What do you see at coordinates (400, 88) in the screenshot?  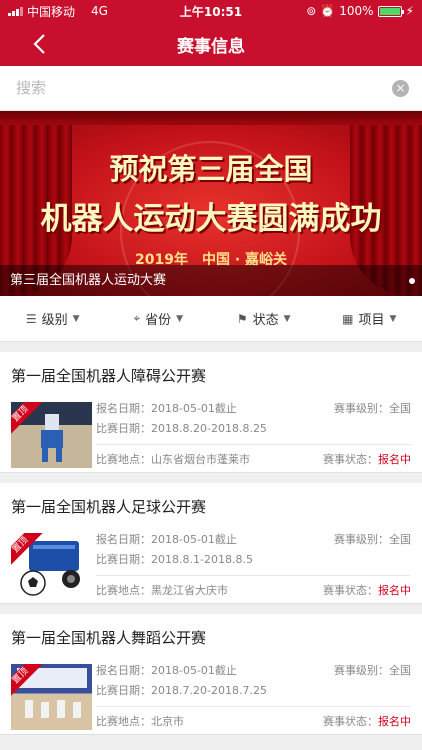 I see `clear-icon: ×` at bounding box center [400, 88].